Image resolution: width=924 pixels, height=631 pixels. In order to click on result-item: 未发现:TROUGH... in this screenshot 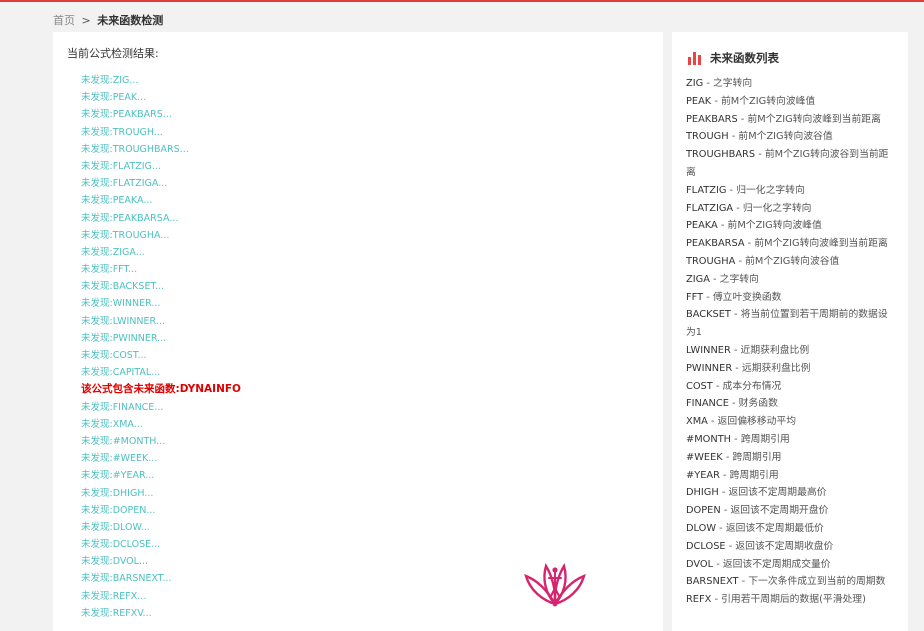, I will do `click(122, 132)`.